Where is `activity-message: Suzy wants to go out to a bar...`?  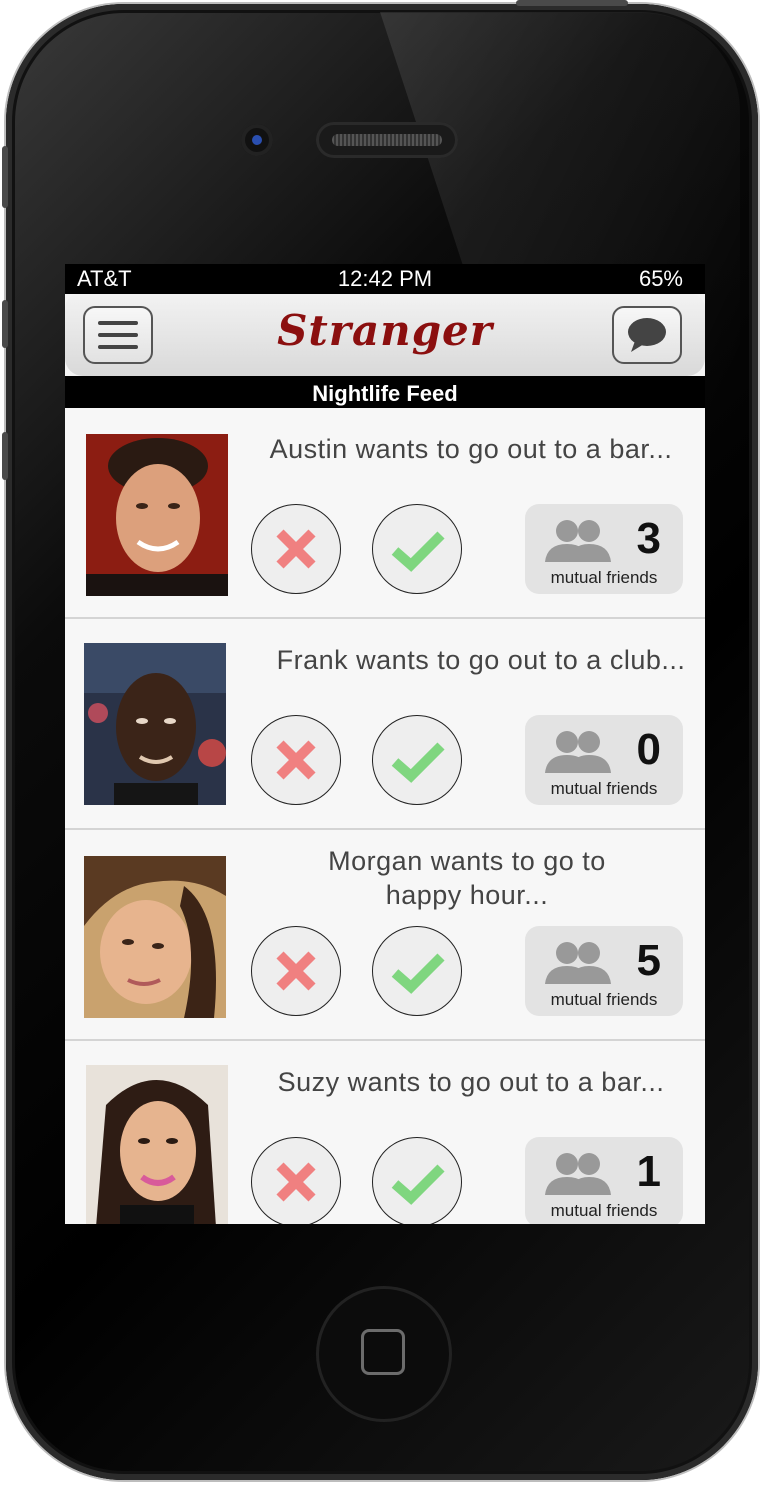 activity-message: Suzy wants to go out to a bar... is located at coordinates (471, 1082).